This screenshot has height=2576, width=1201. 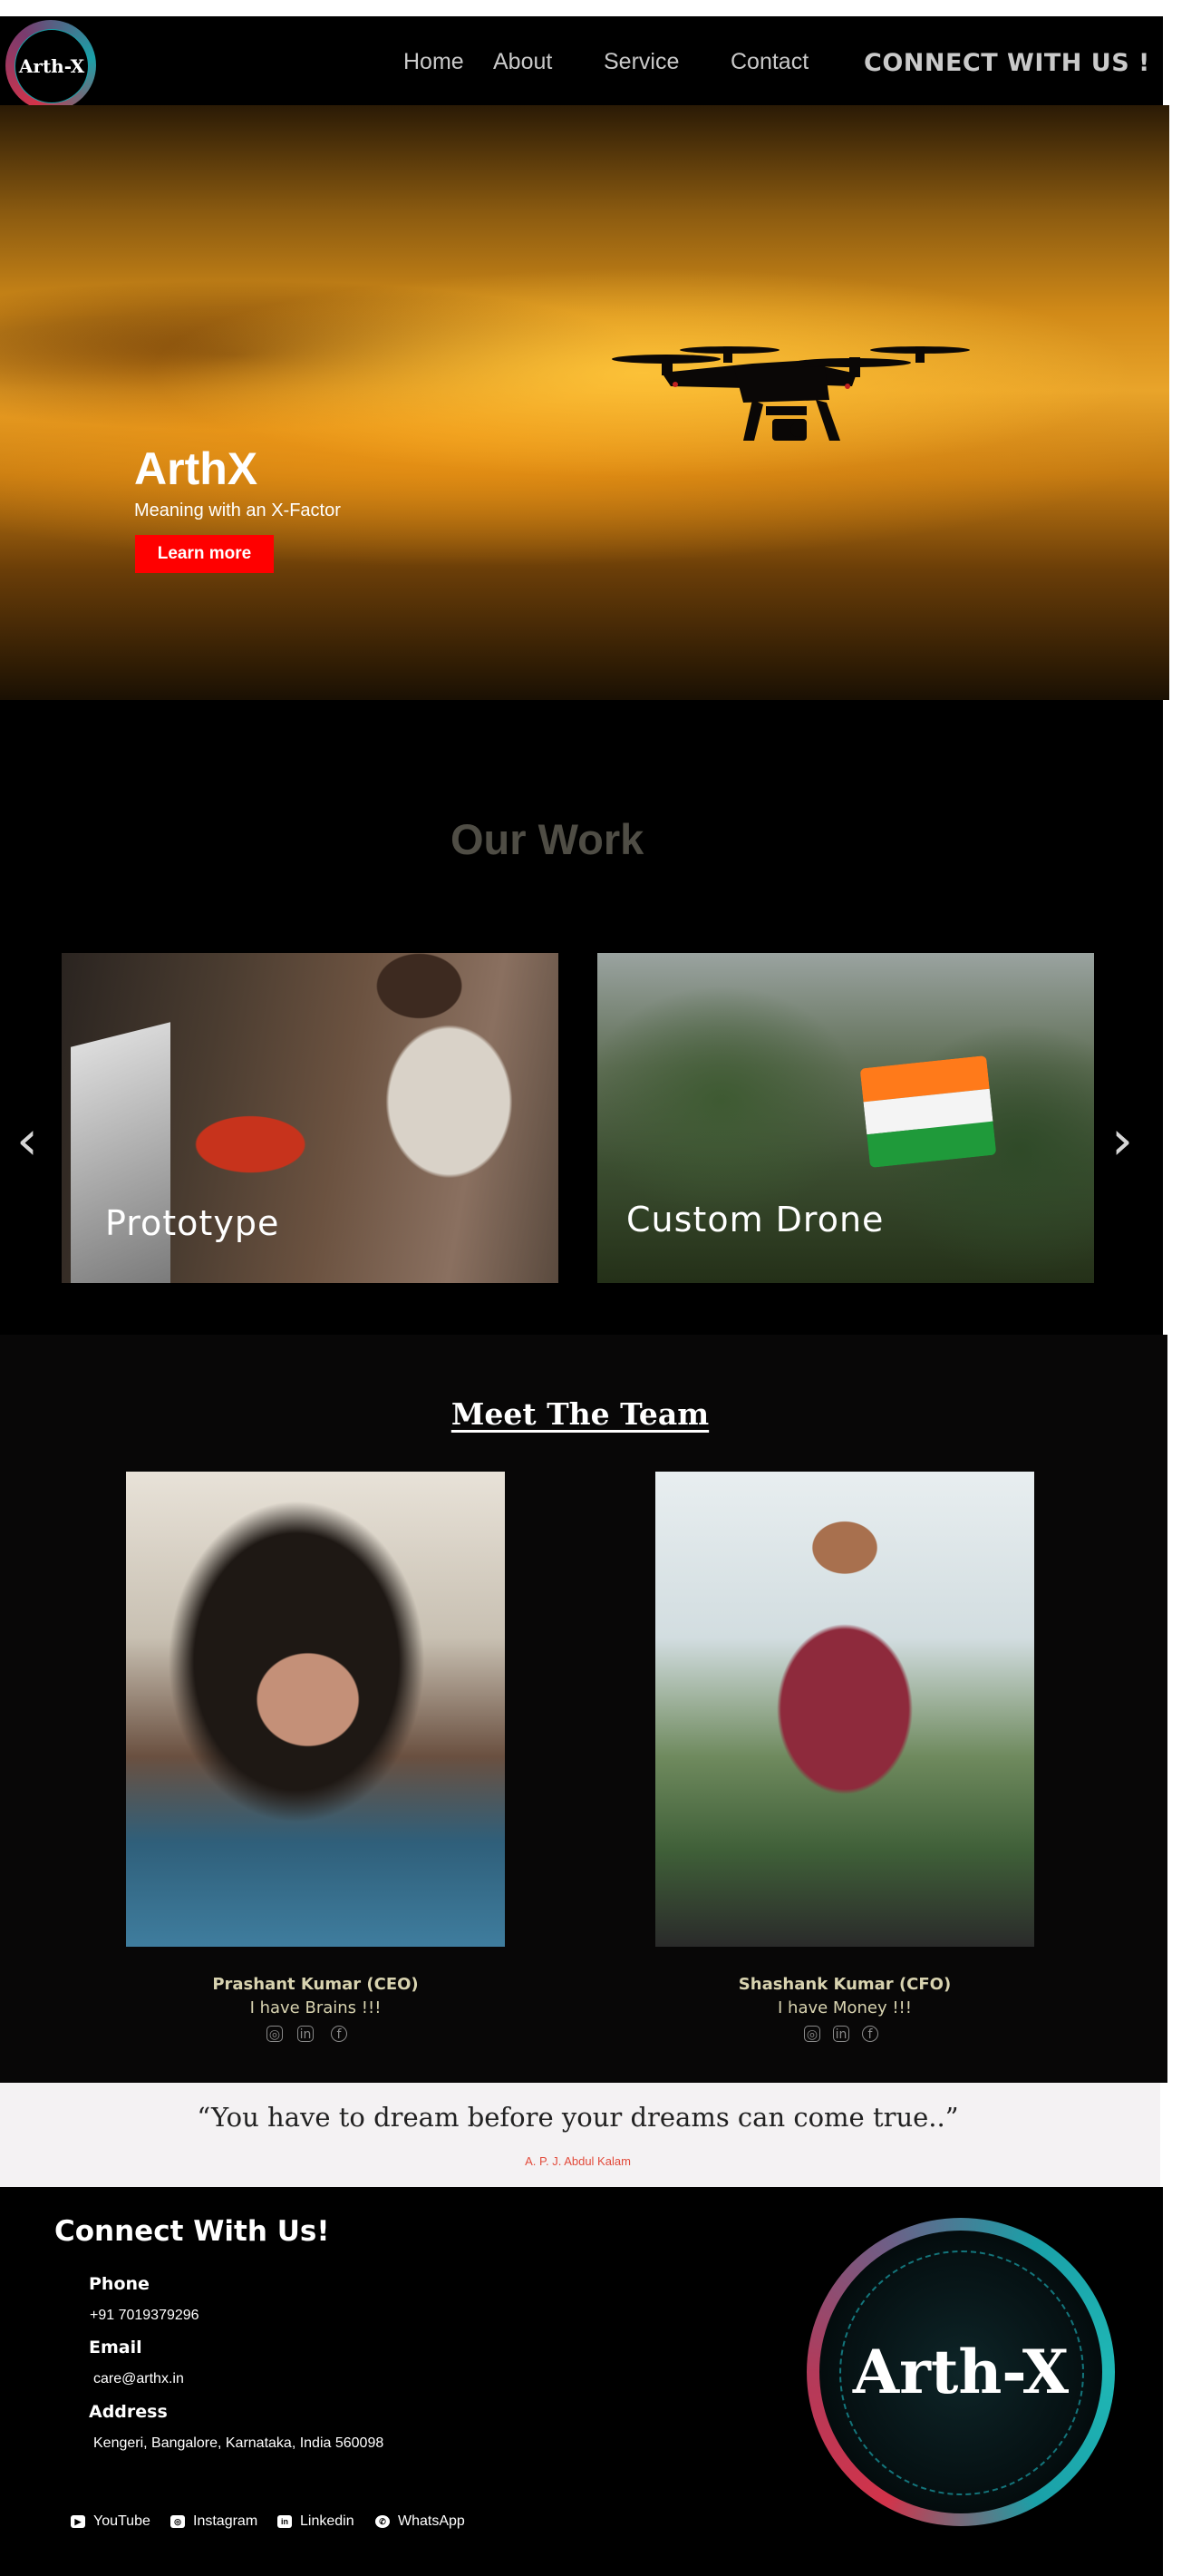 I want to click on footer-brand-logo-text: Arth-X, so click(x=961, y=2372).